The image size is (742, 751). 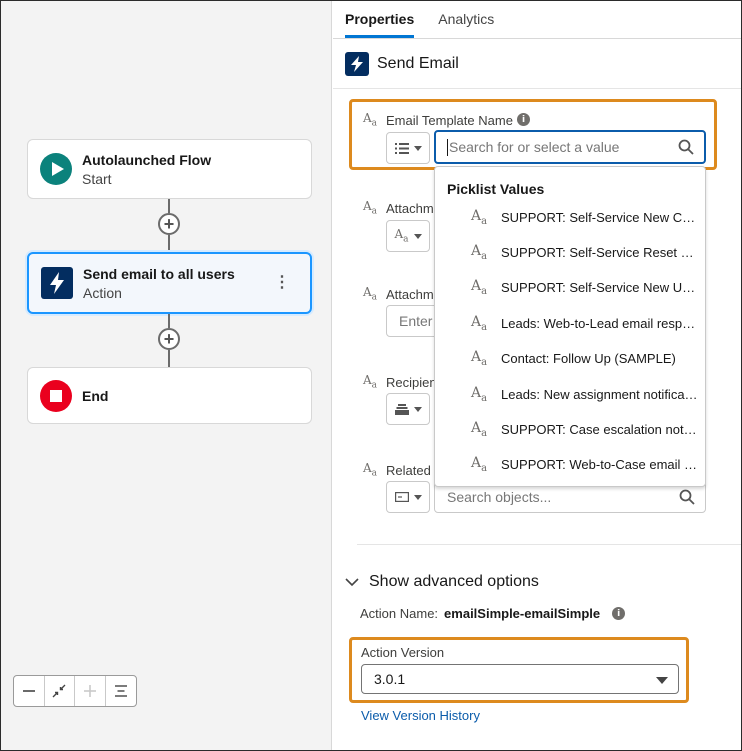 I want to click on related-record-field-label: Related I, so click(x=412, y=470).